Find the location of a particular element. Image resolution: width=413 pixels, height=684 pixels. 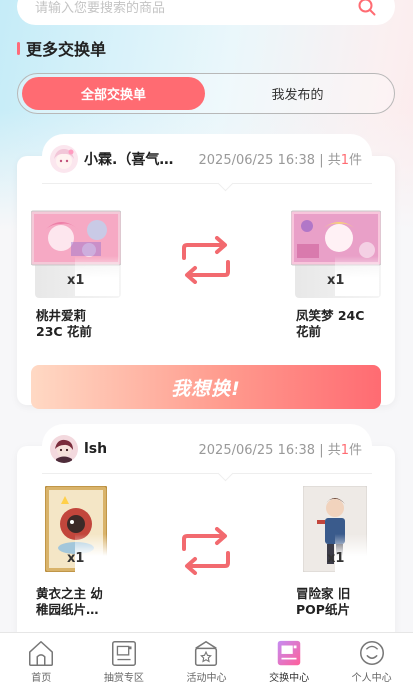

nav-label: 首页 is located at coordinates (41, 678).